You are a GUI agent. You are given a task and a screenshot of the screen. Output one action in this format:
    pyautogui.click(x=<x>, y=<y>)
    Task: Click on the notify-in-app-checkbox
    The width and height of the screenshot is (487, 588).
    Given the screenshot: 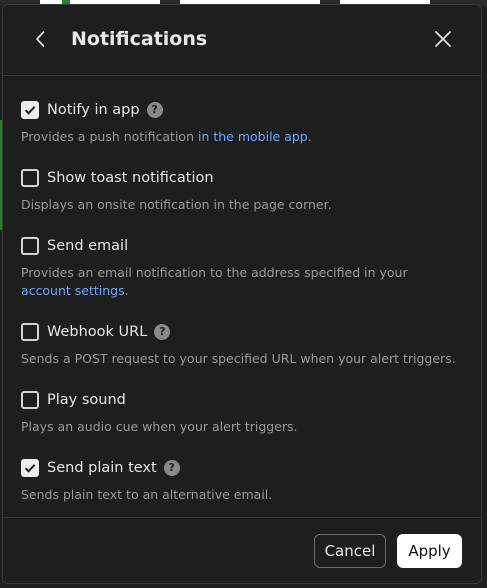 What is the action you would take?
    pyautogui.click(x=30, y=110)
    